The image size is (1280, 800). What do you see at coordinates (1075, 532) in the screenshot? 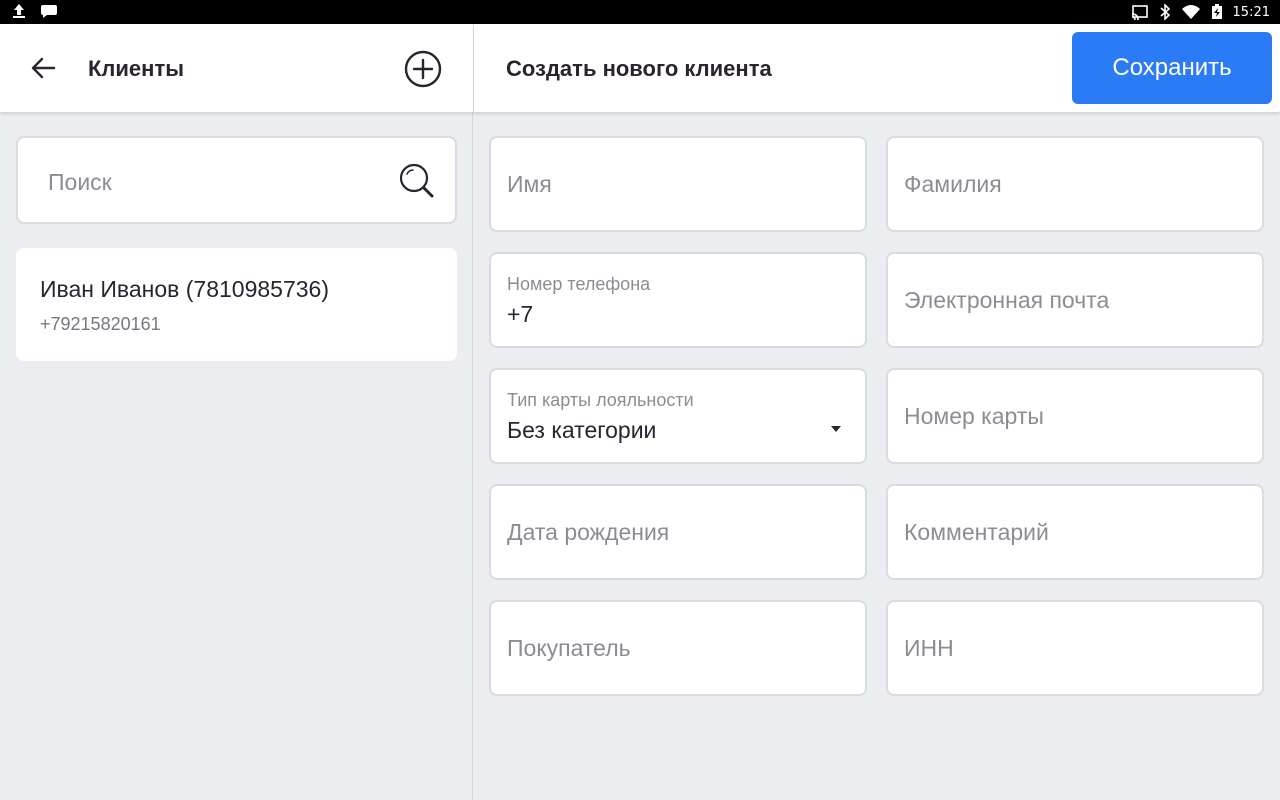
I see `comment-field: Комментарий` at bounding box center [1075, 532].